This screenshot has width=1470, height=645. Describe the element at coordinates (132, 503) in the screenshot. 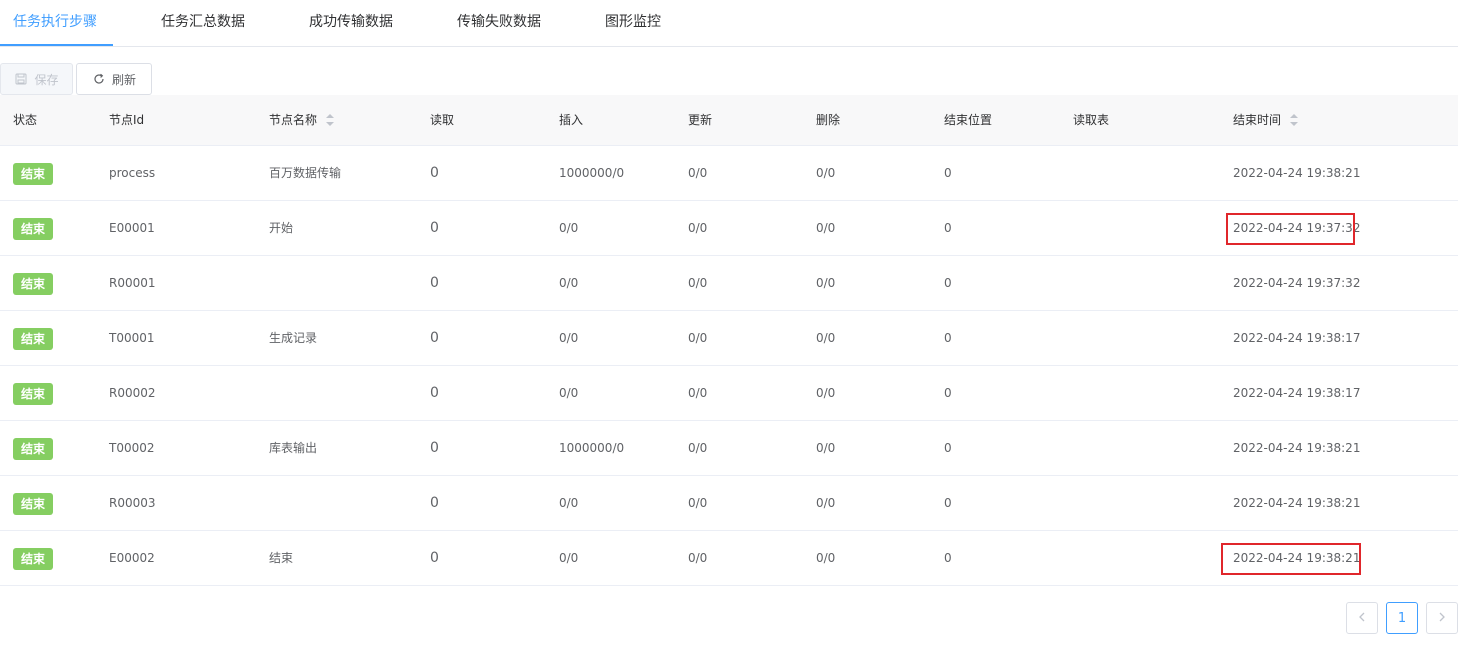

I see `cell-node-id: R00003` at that location.